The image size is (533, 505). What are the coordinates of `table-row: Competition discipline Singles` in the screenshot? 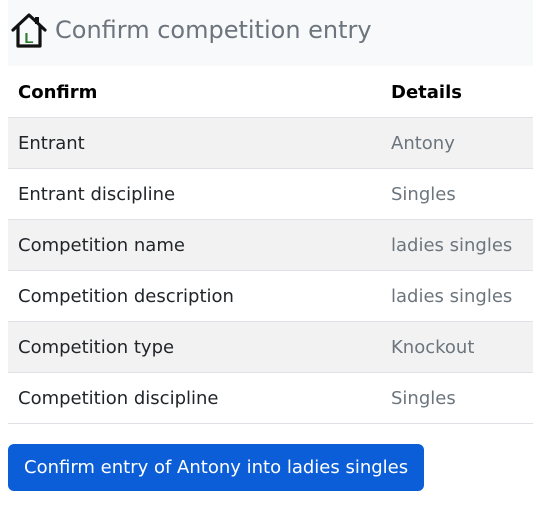 It's located at (270, 398).